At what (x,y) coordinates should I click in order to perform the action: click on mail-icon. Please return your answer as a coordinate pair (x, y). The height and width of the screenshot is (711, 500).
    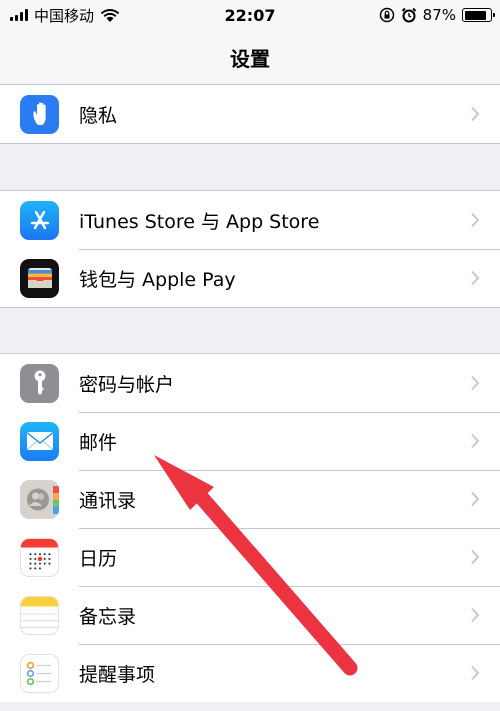
    Looking at the image, I should click on (39, 441).